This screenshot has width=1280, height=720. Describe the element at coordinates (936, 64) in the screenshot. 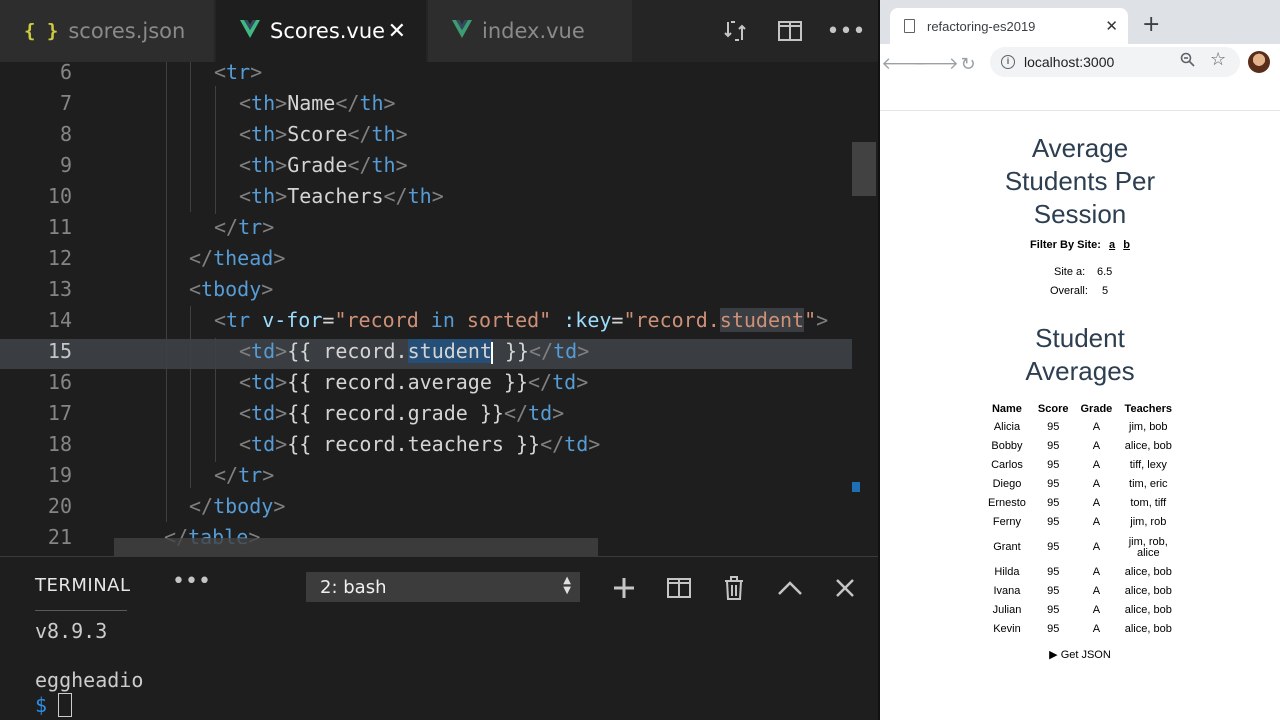

I see `forward-arrow-icon: 🡒` at that location.